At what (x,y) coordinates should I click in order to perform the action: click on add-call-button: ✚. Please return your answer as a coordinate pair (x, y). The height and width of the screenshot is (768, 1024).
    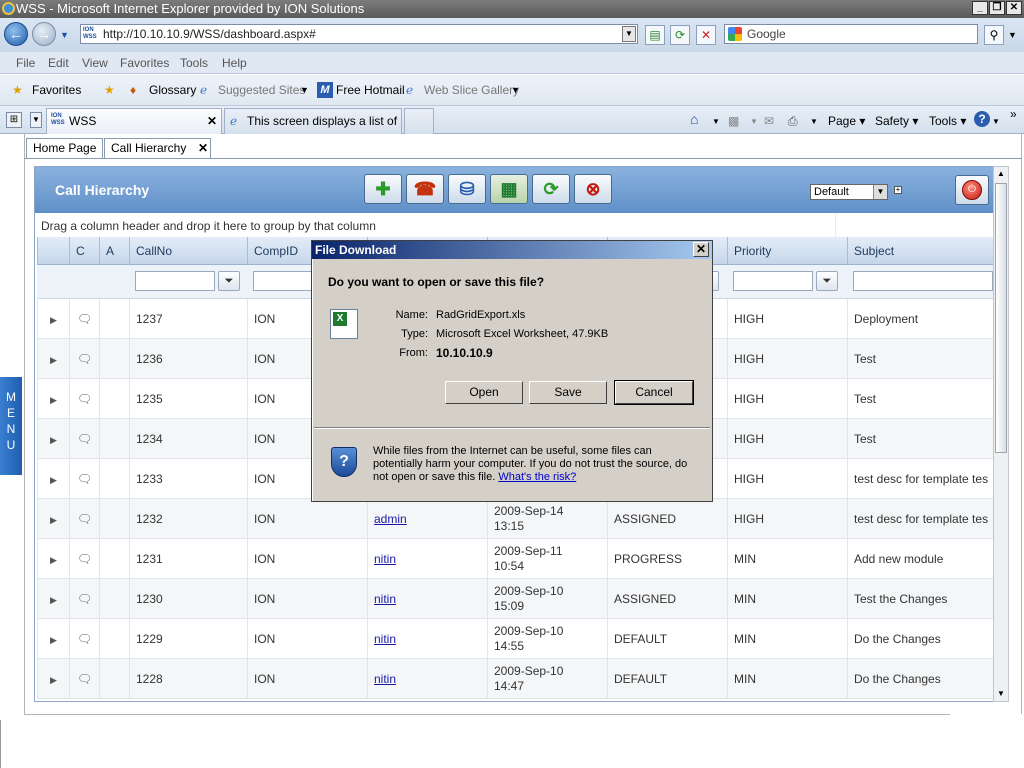
    Looking at the image, I should click on (383, 189).